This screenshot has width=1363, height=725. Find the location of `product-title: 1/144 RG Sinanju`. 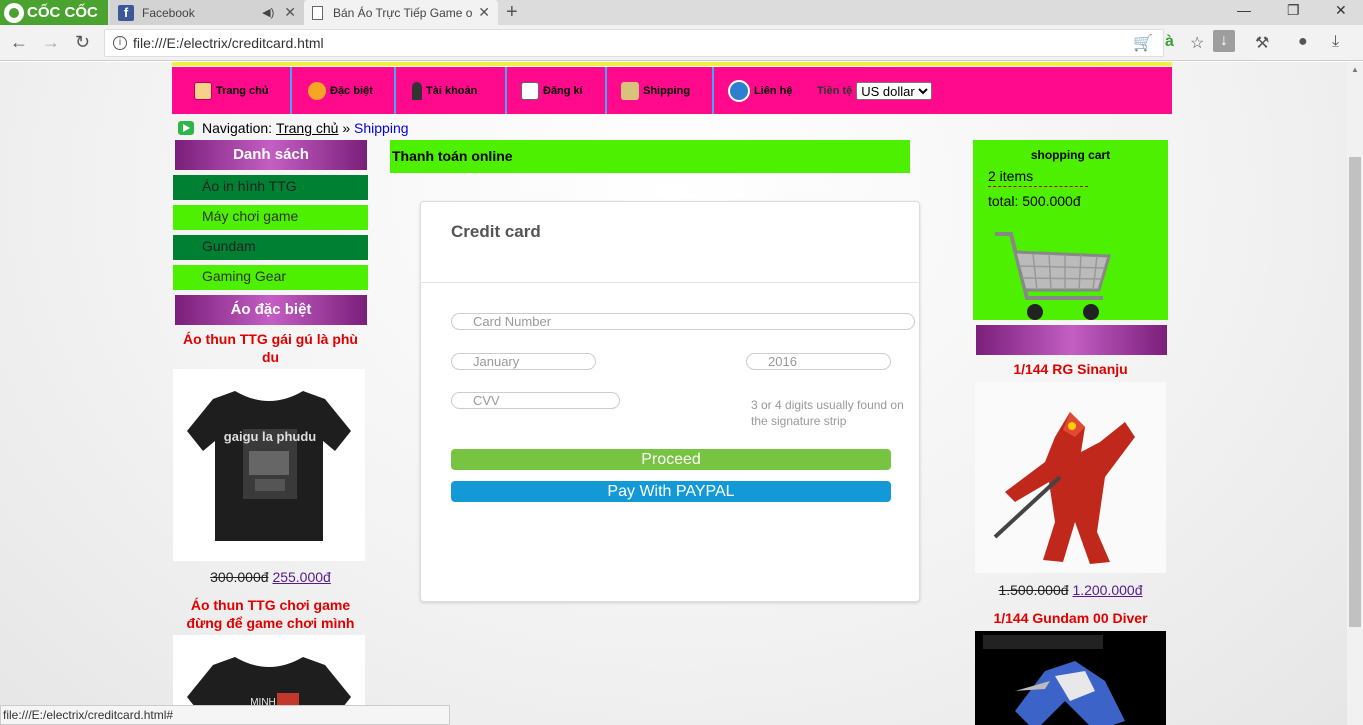

product-title: 1/144 RG Sinanju is located at coordinates (1070, 369).